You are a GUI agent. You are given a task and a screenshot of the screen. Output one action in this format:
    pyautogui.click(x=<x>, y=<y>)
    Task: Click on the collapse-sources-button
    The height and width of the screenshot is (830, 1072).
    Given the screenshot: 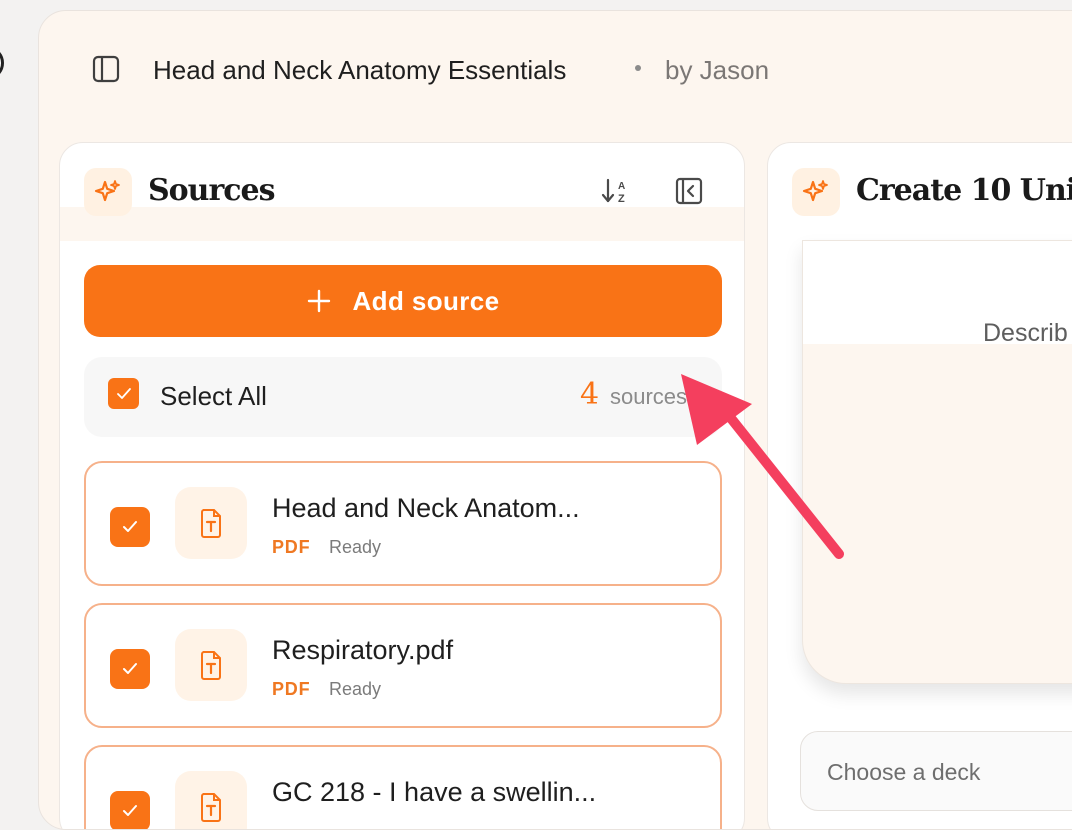 What is the action you would take?
    pyautogui.click(x=689, y=191)
    